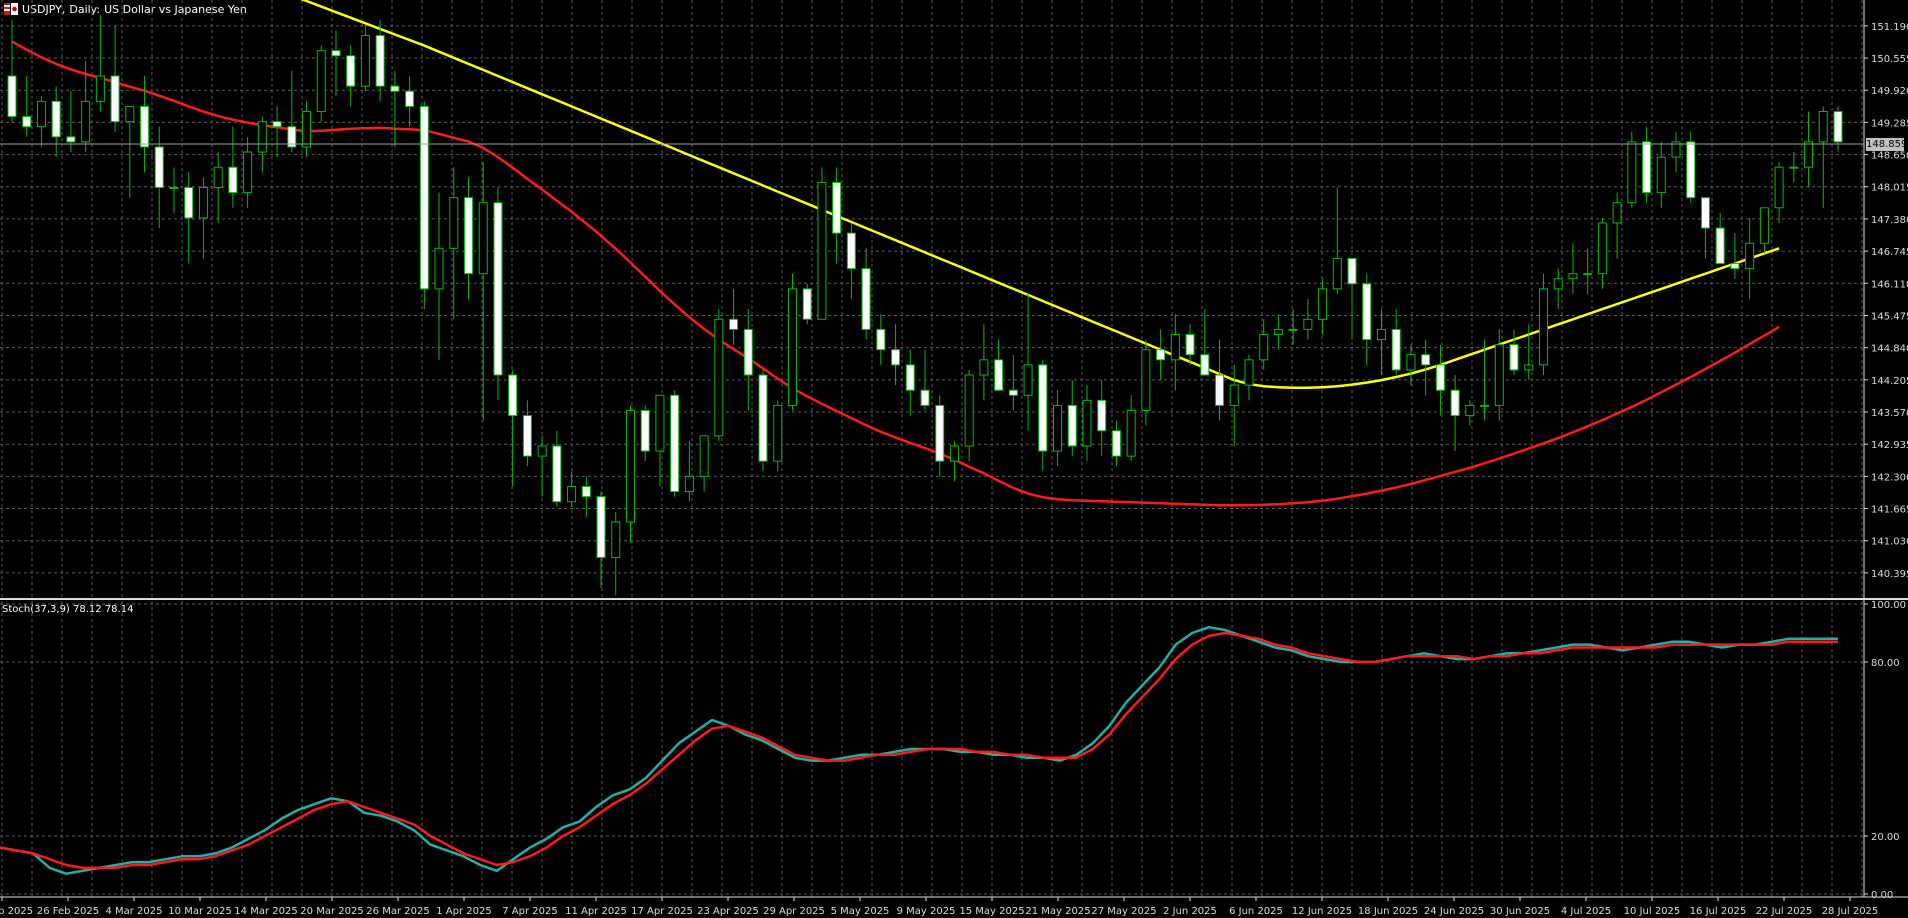 This screenshot has width=1908, height=918. What do you see at coordinates (860, 911) in the screenshot?
I see `date-tick-label: 5 May 2025` at bounding box center [860, 911].